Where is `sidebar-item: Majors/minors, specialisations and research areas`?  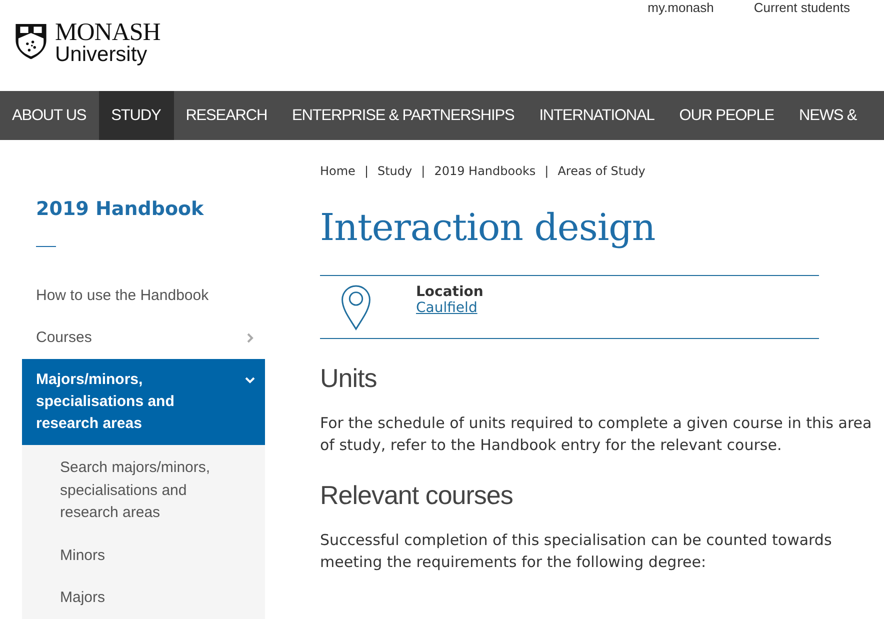
sidebar-item: Majors/minors, specialisations and research areas is located at coordinates (143, 402).